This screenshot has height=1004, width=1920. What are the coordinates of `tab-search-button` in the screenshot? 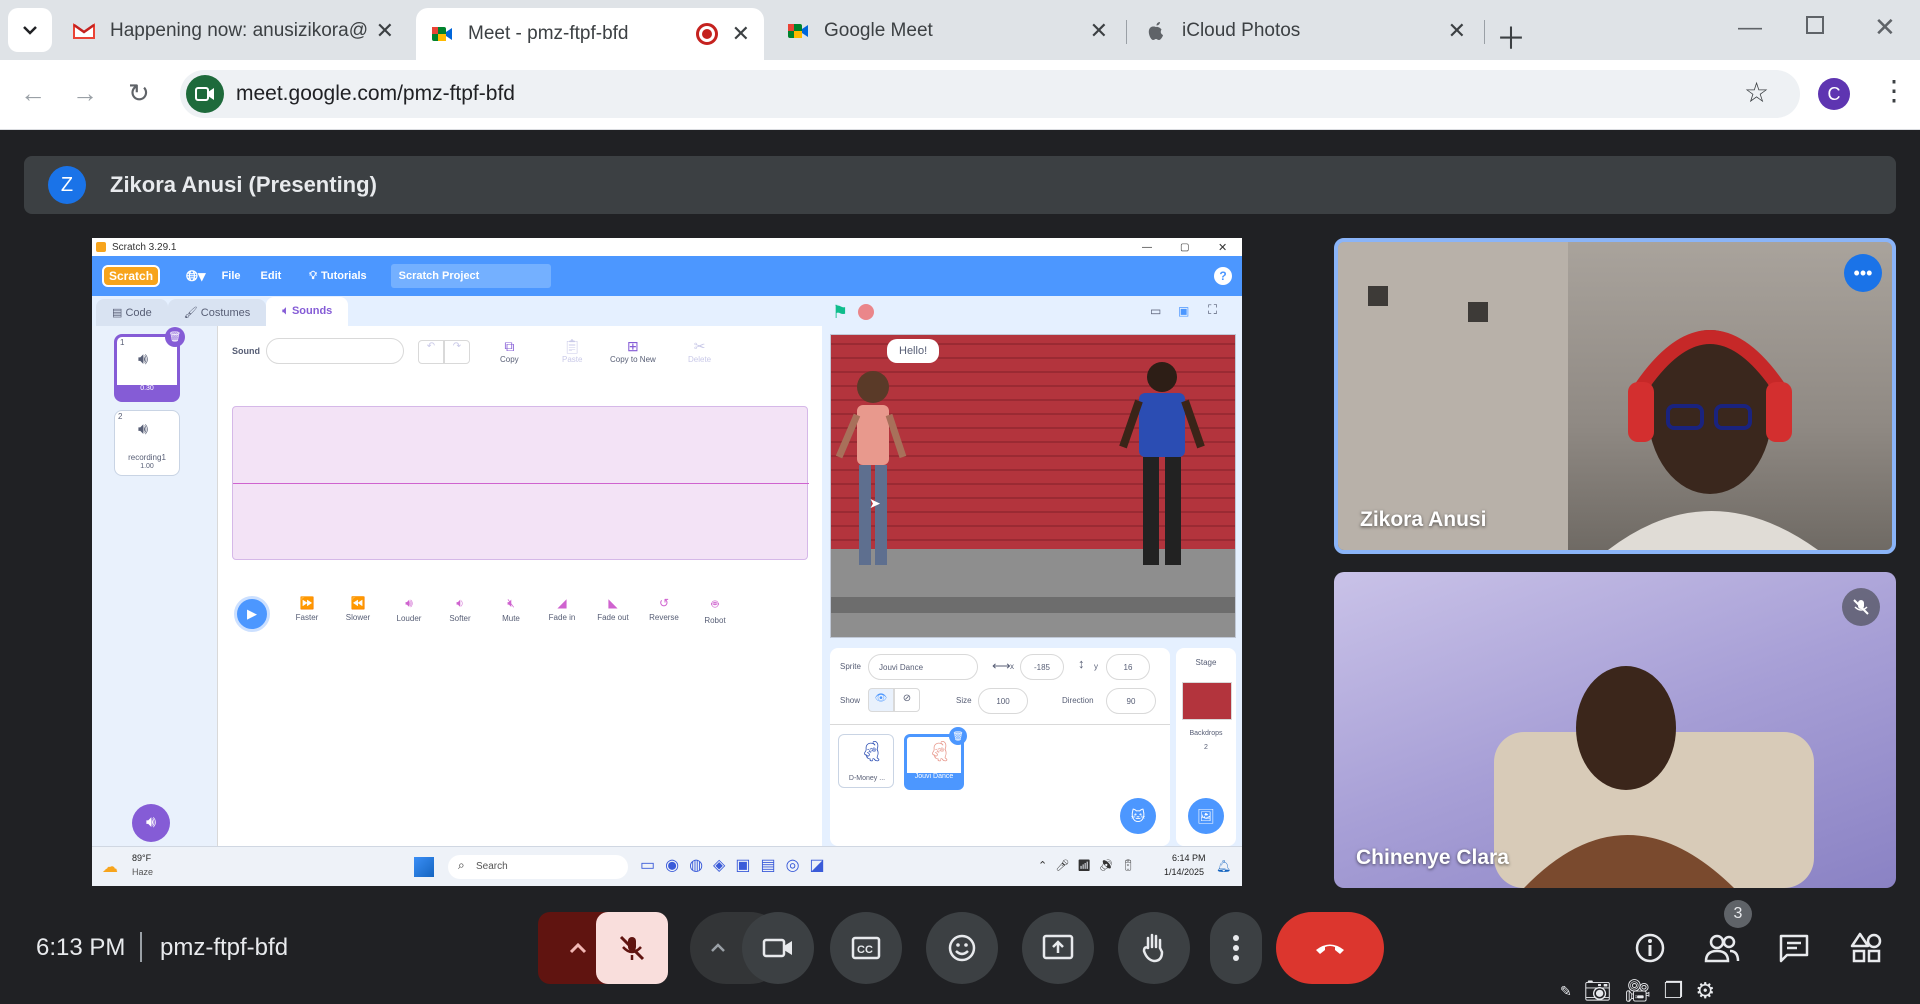 It's located at (30, 30).